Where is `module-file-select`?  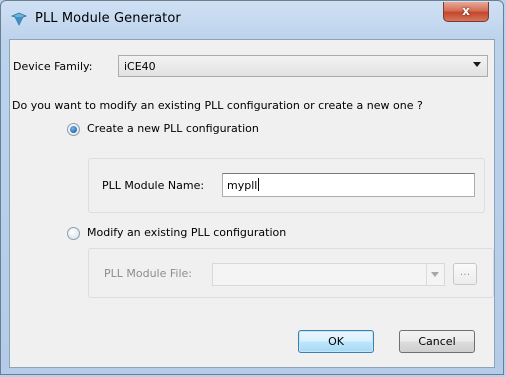 module-file-select is located at coordinates (328, 274).